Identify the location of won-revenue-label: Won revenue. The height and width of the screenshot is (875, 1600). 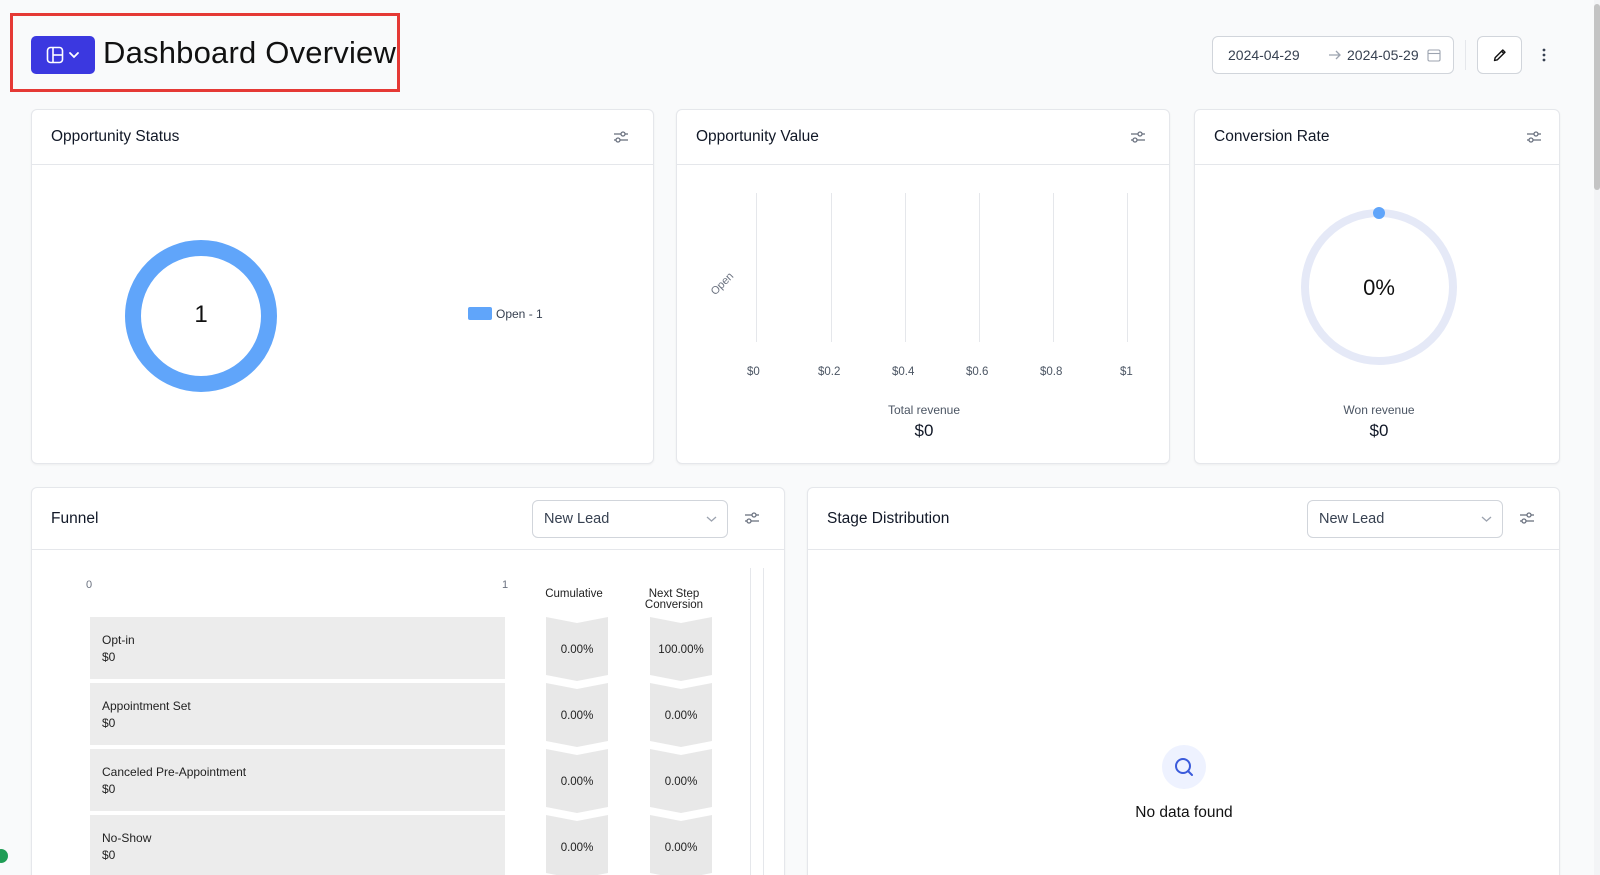
(1379, 410).